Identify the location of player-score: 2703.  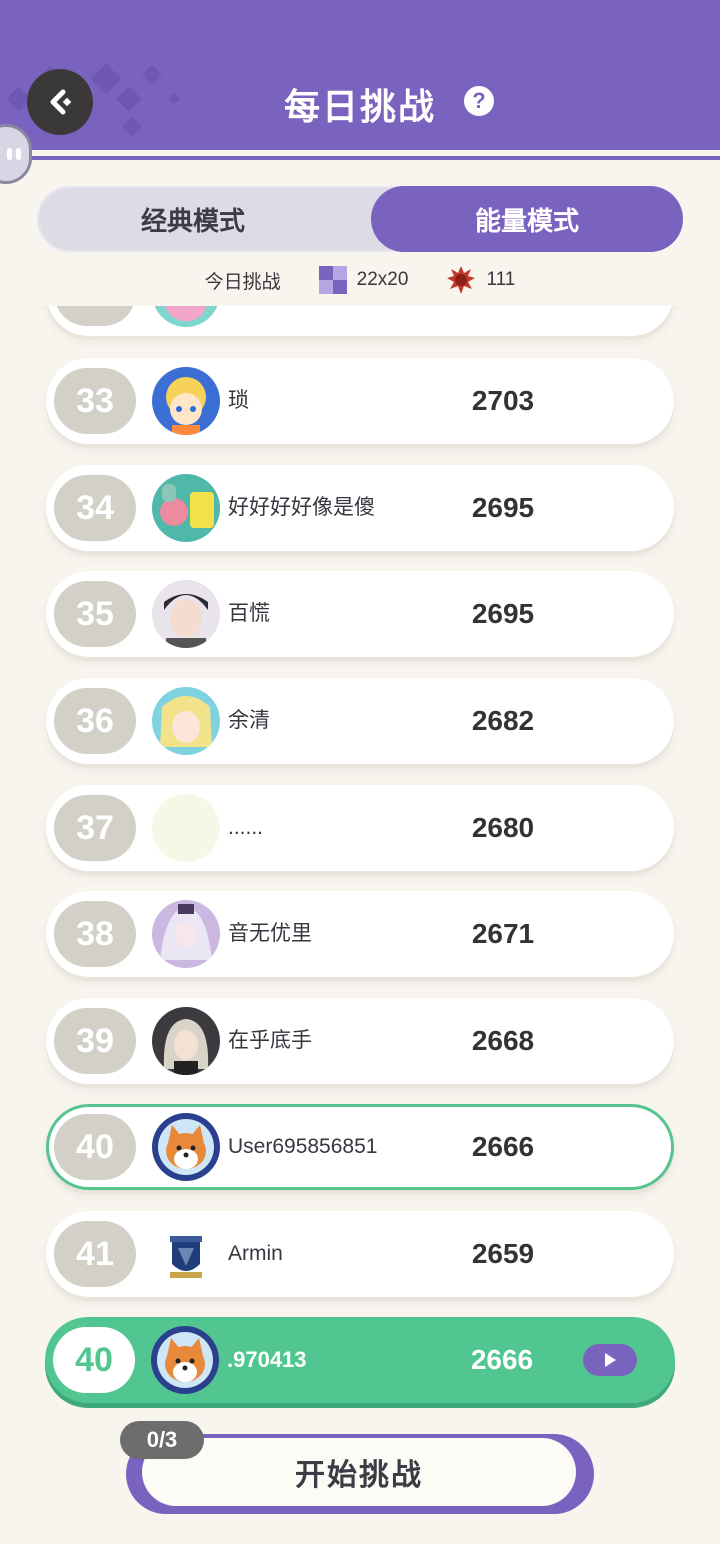
(503, 400).